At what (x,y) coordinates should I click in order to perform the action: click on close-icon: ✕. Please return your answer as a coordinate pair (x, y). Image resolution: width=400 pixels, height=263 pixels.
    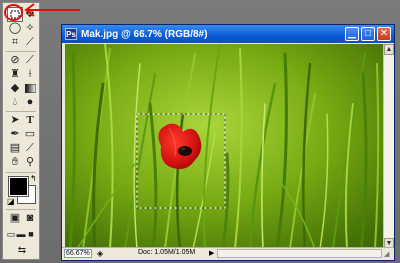
    Looking at the image, I should click on (384, 33).